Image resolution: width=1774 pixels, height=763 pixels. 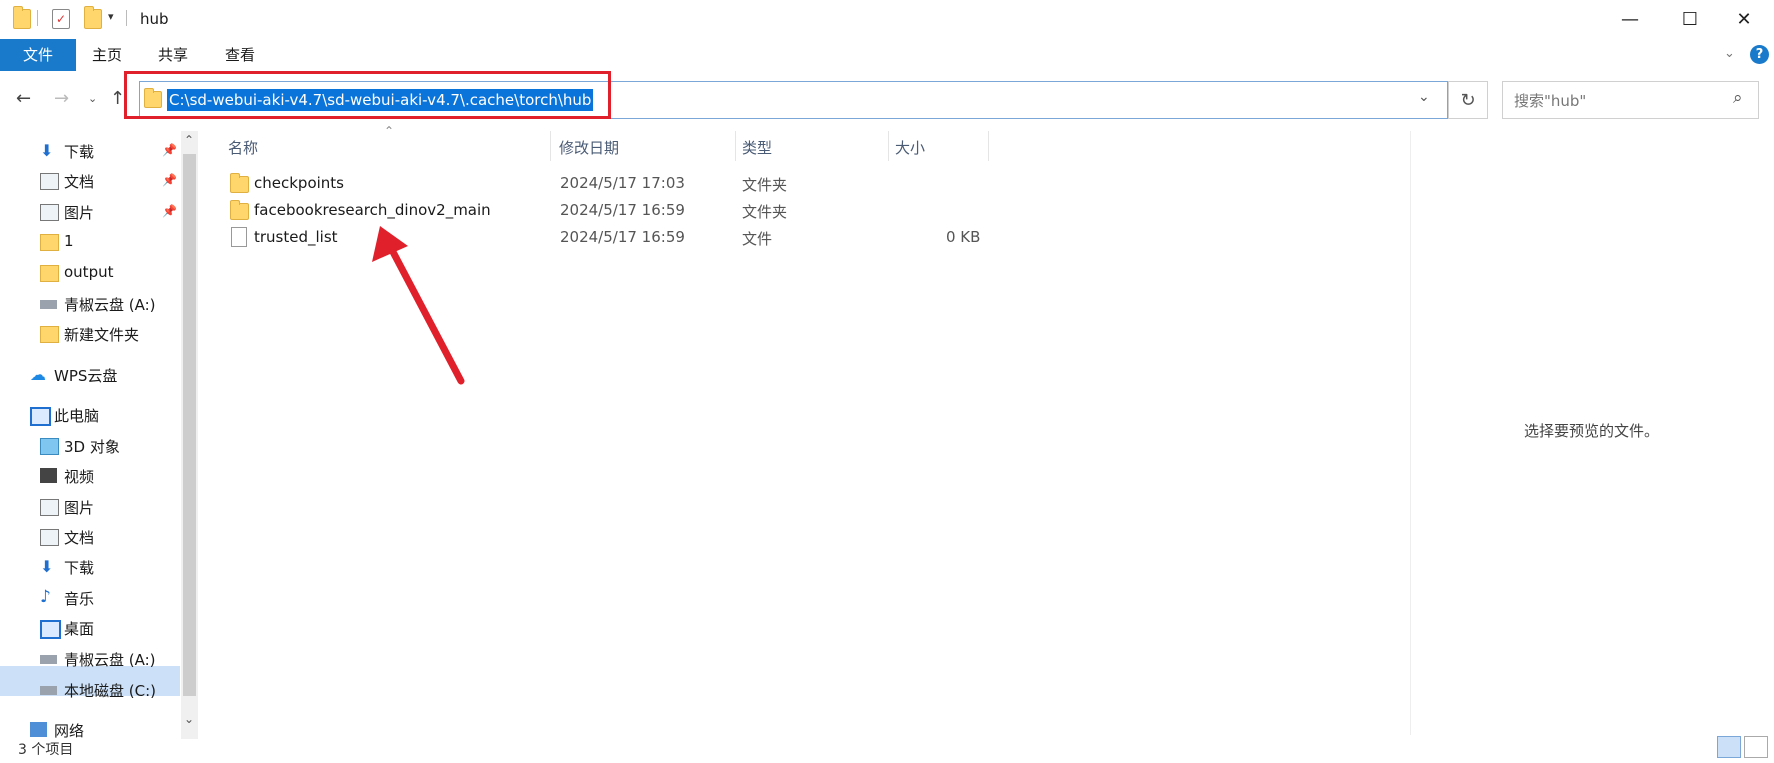 I want to click on large-icons-view-icon, so click(x=1756, y=747).